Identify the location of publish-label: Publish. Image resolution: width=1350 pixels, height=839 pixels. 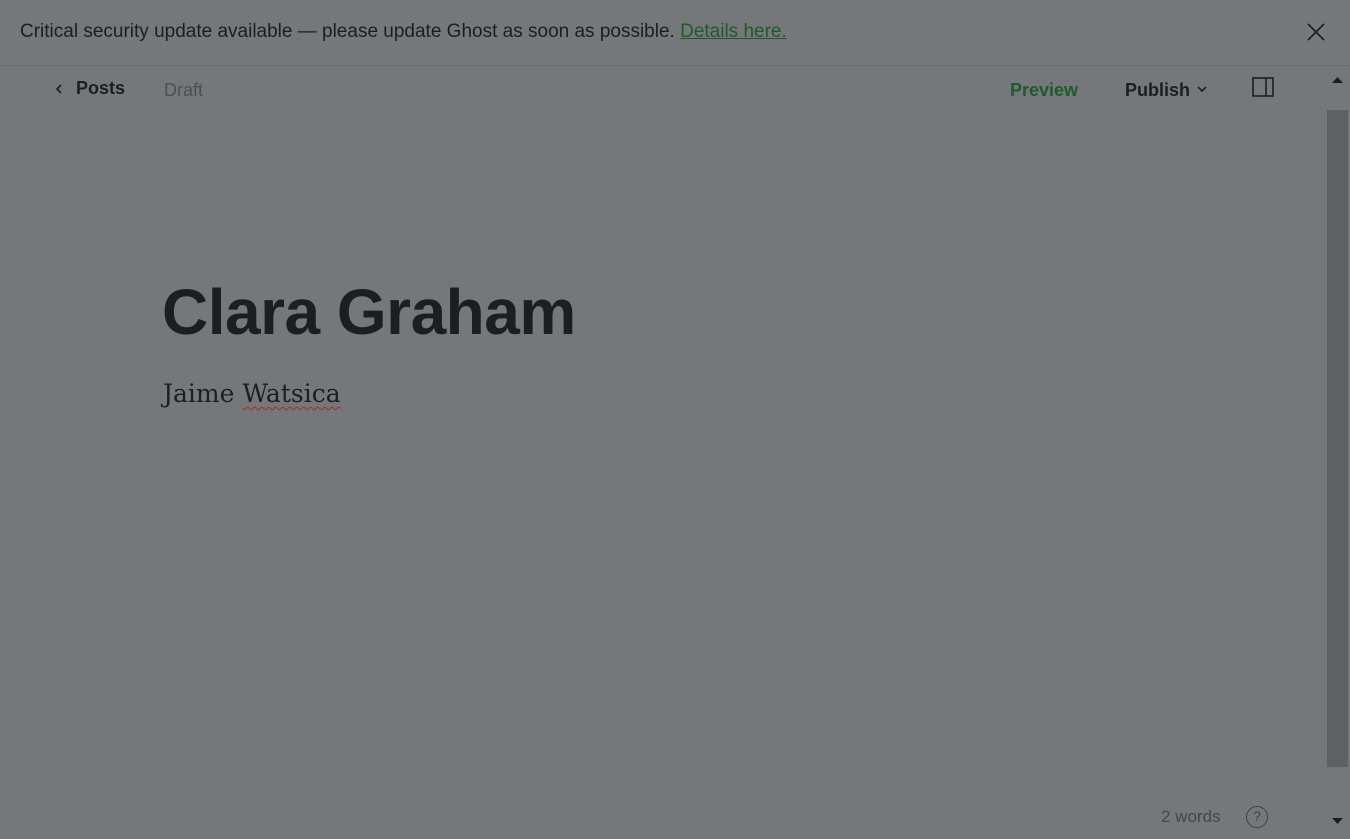
(1158, 90).